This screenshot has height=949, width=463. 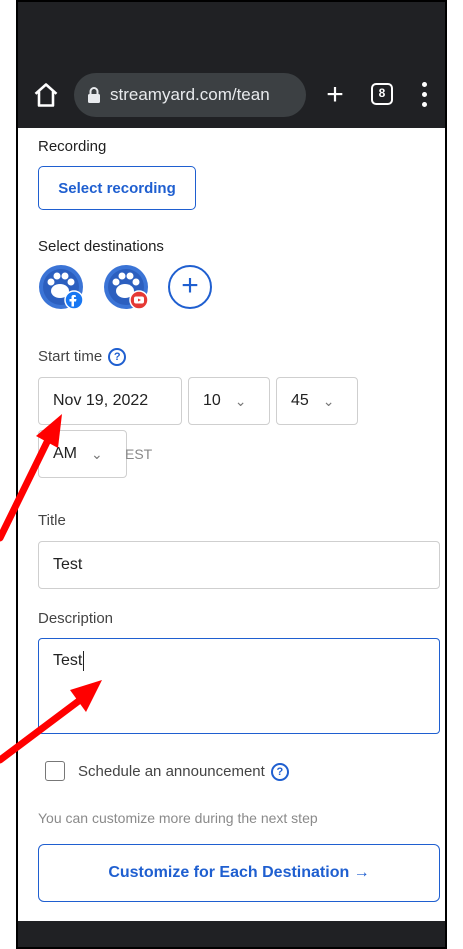 What do you see at coordinates (190, 287) in the screenshot?
I see `add-destination-button: +` at bounding box center [190, 287].